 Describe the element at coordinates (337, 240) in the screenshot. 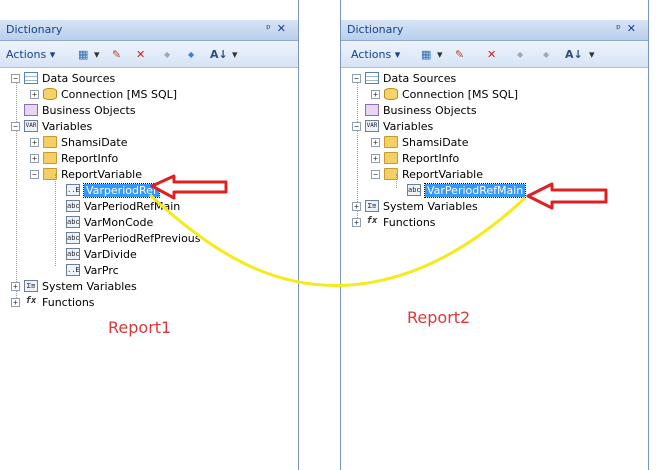

I see `connector-curve` at that location.